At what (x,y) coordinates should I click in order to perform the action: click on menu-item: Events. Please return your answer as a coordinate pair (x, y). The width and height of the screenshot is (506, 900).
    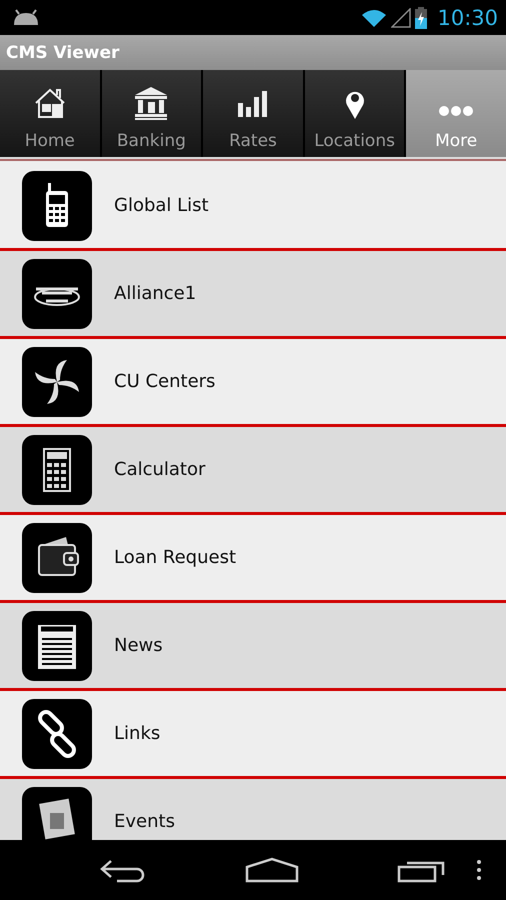
    Looking at the image, I should click on (253, 809).